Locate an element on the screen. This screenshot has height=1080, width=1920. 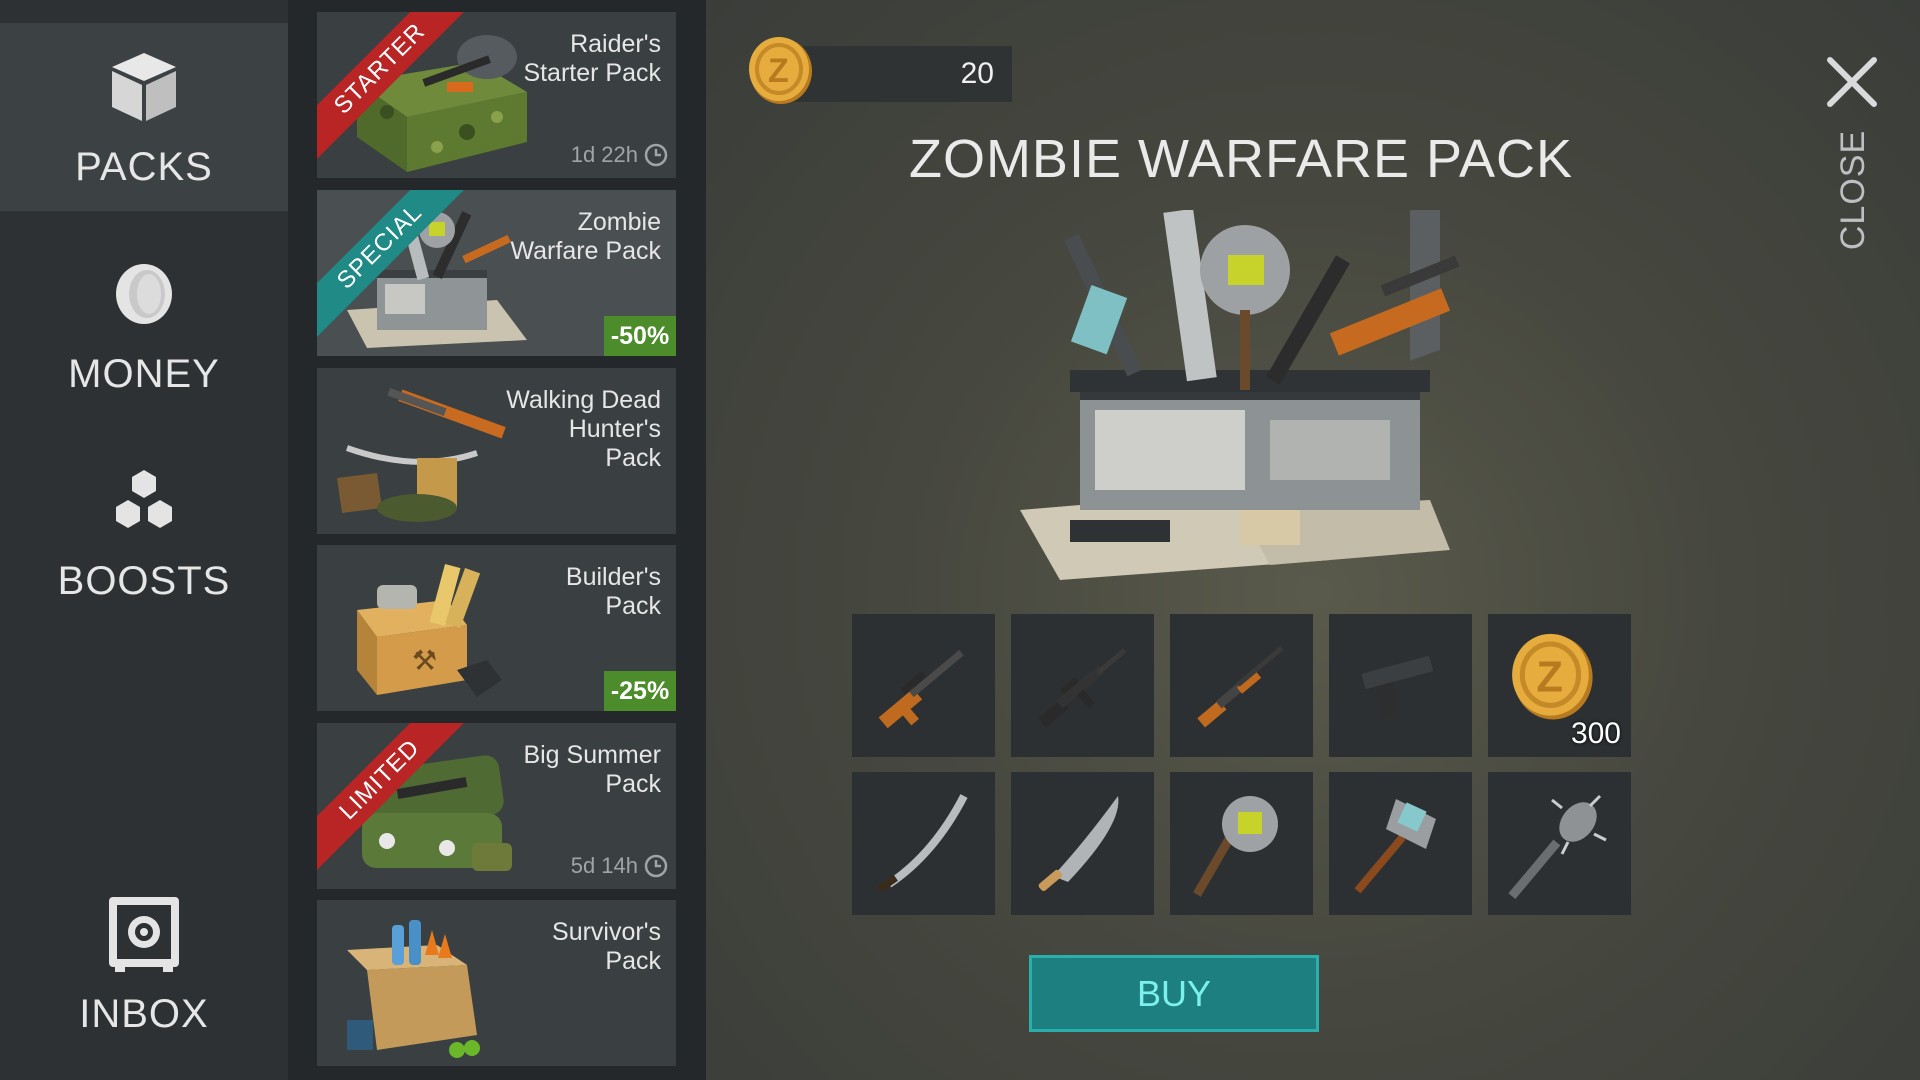
pack-timer-text: 1d 22h is located at coordinates (604, 154).